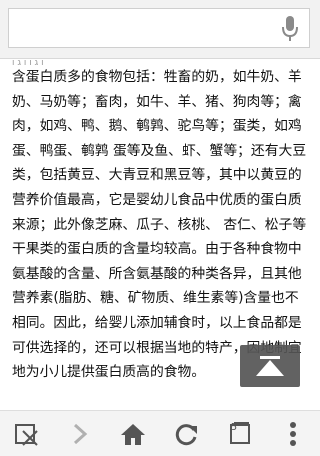  I want to click on search-box, so click(159, 28).